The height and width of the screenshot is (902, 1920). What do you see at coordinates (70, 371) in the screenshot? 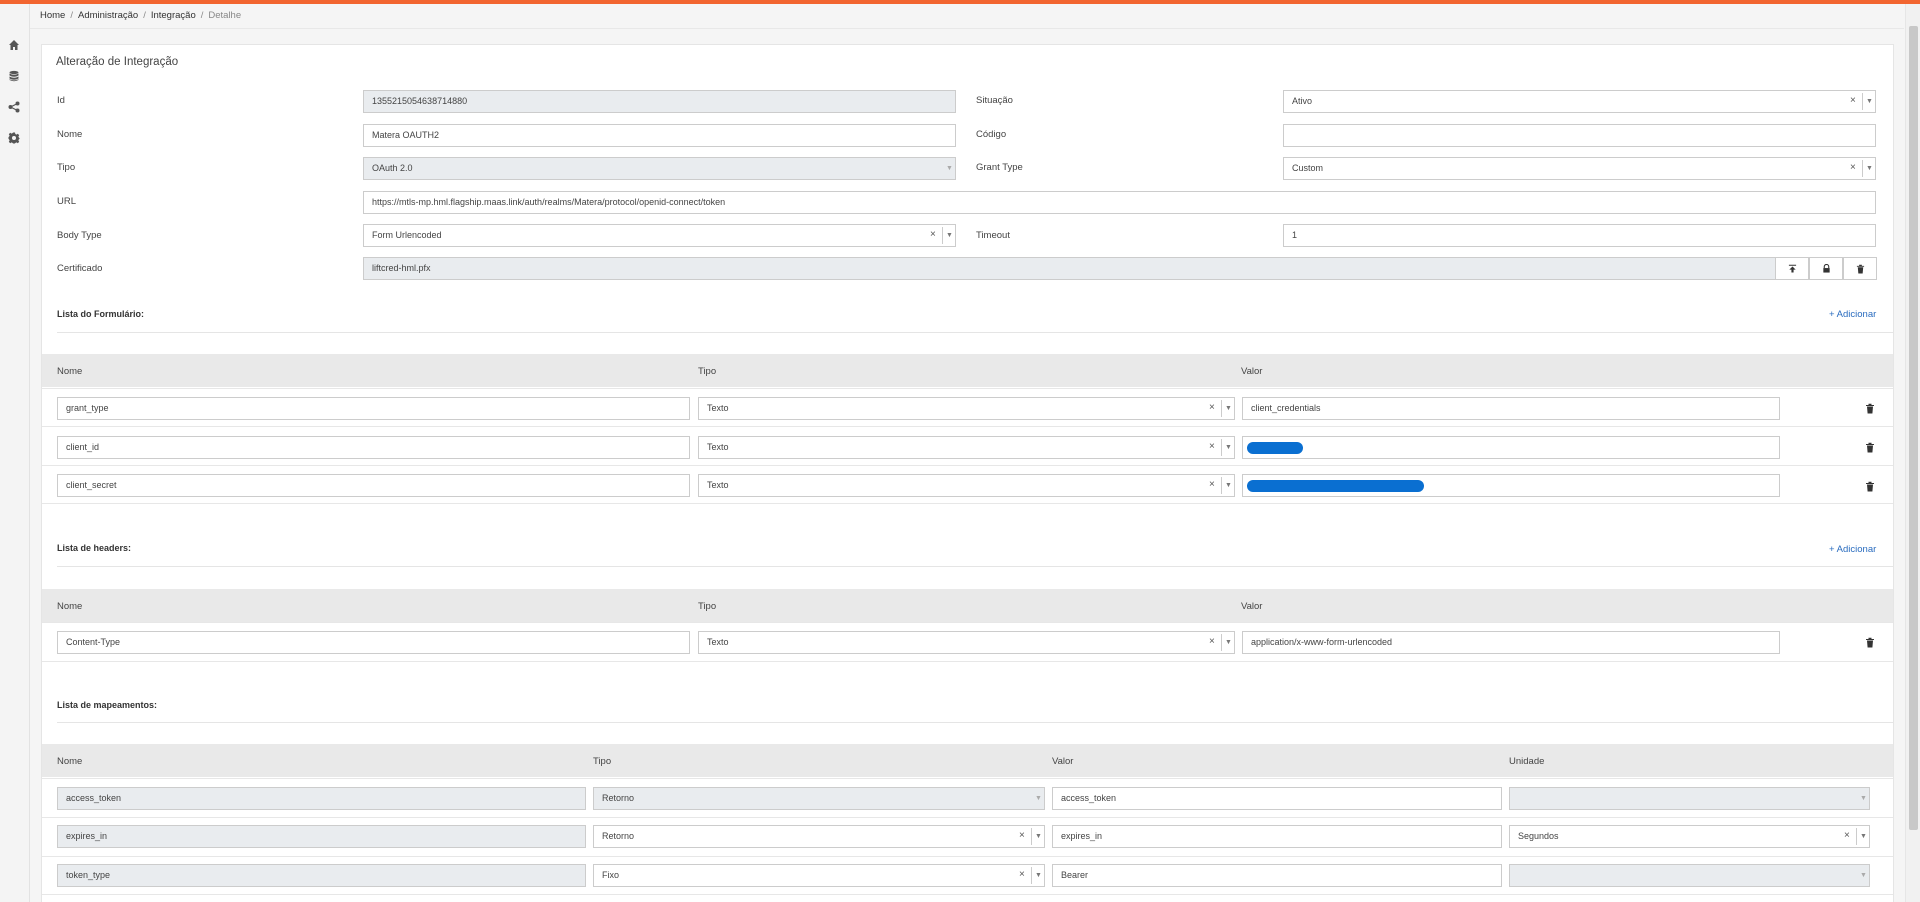
I see `formulario-col-nome: Nome` at bounding box center [70, 371].